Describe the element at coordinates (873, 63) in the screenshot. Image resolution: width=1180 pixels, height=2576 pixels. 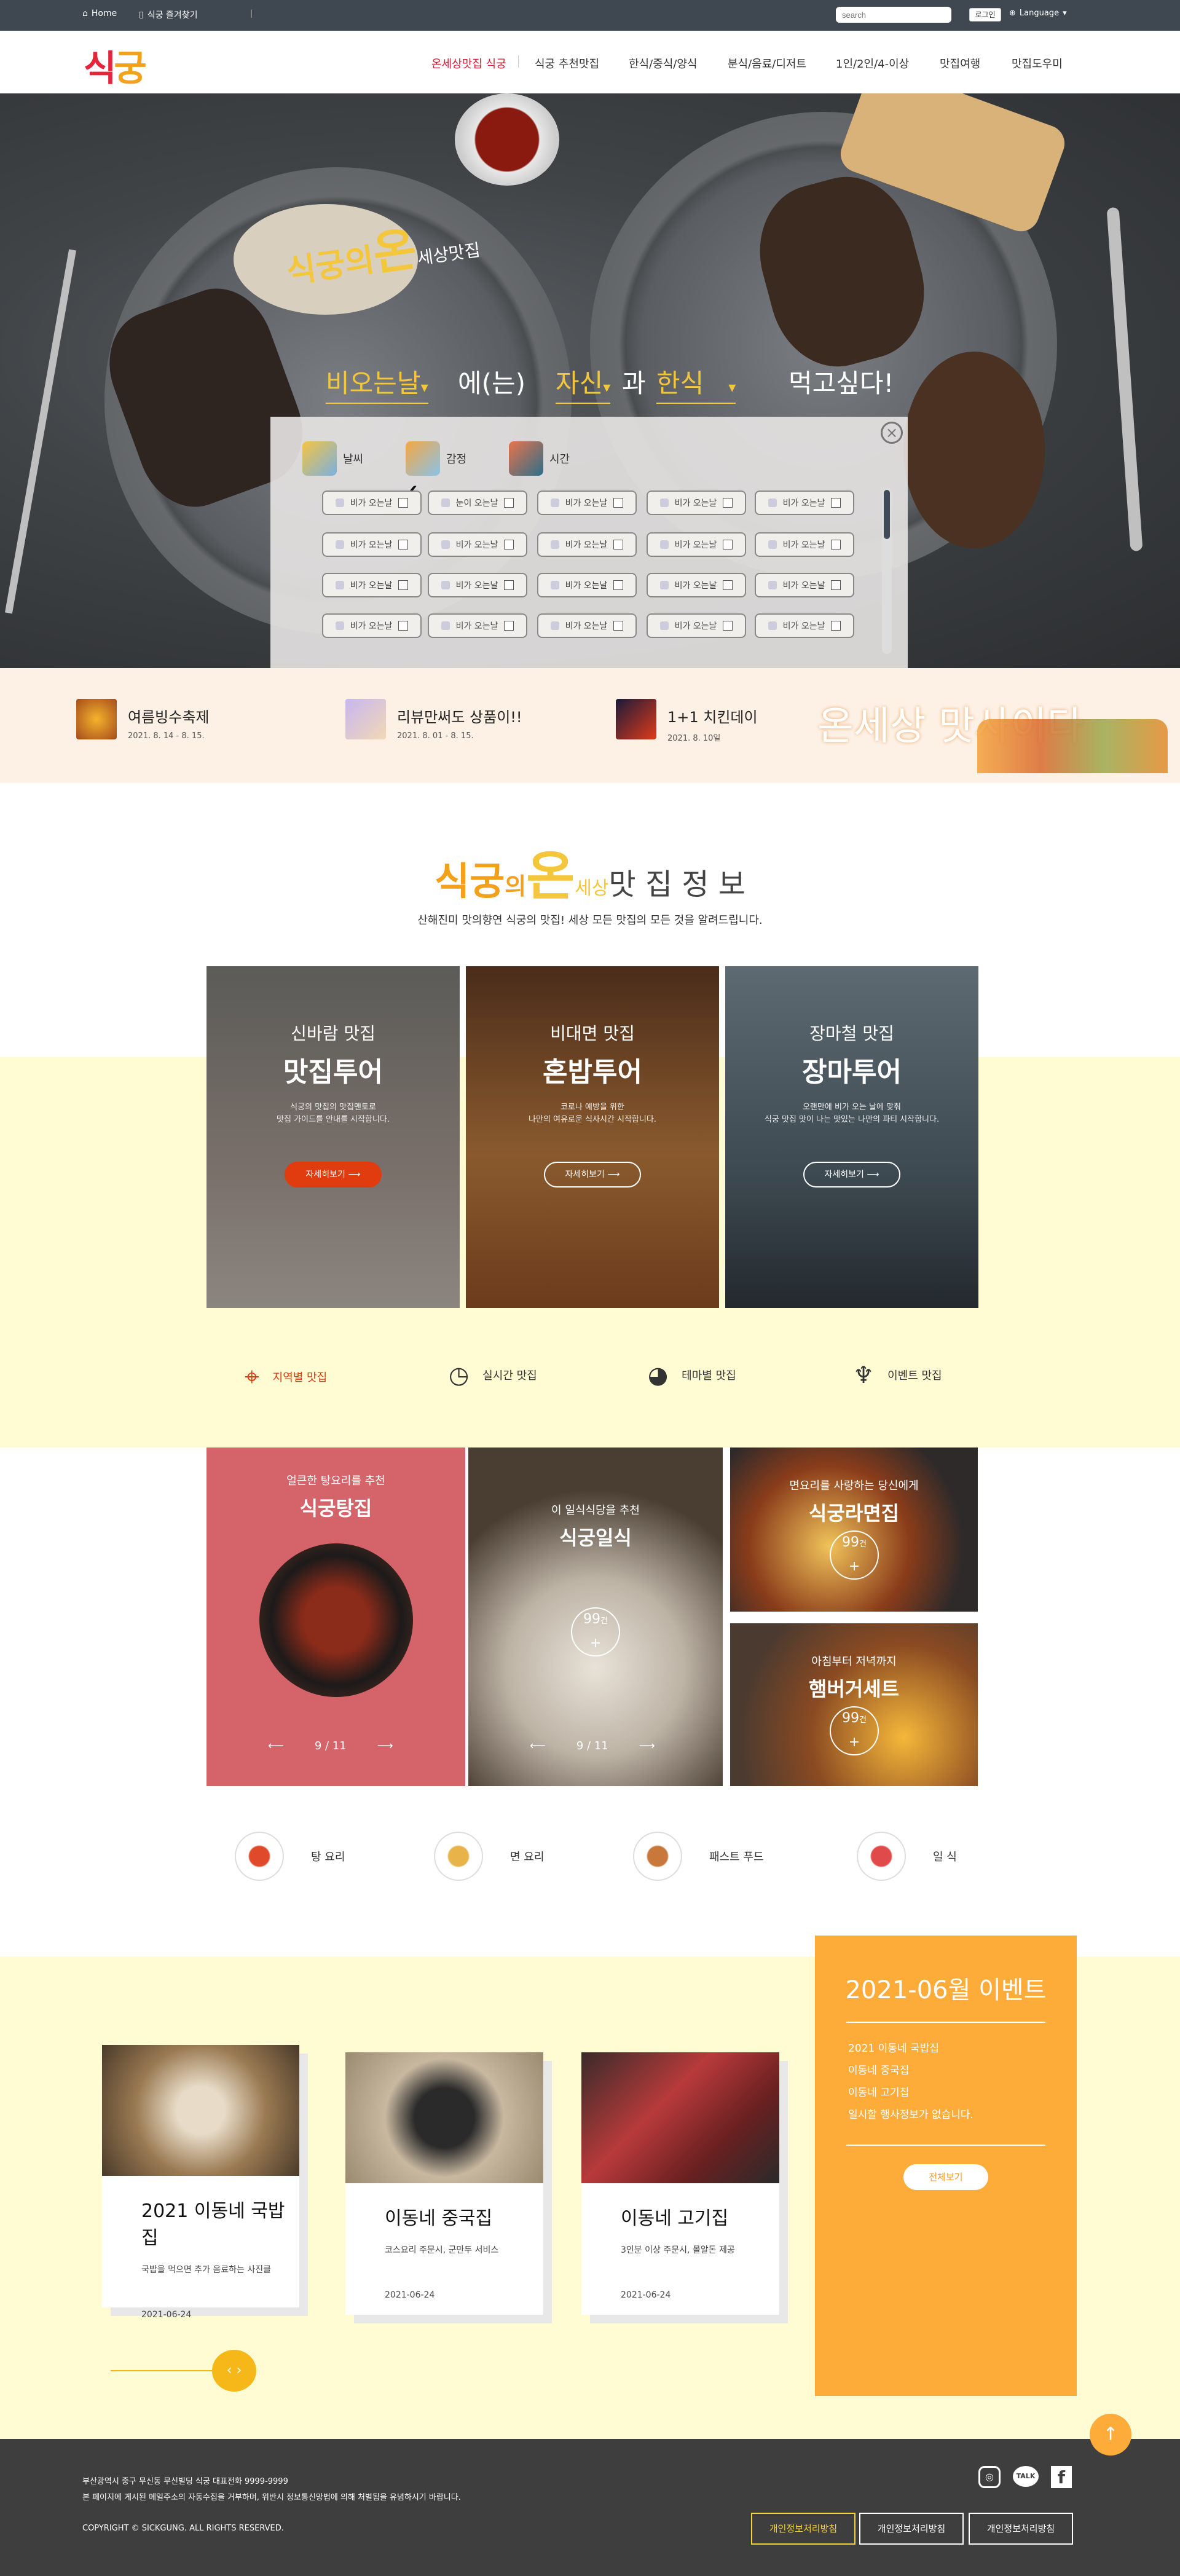
I see `nav-item-4: 1인/2인/4-이상` at that location.